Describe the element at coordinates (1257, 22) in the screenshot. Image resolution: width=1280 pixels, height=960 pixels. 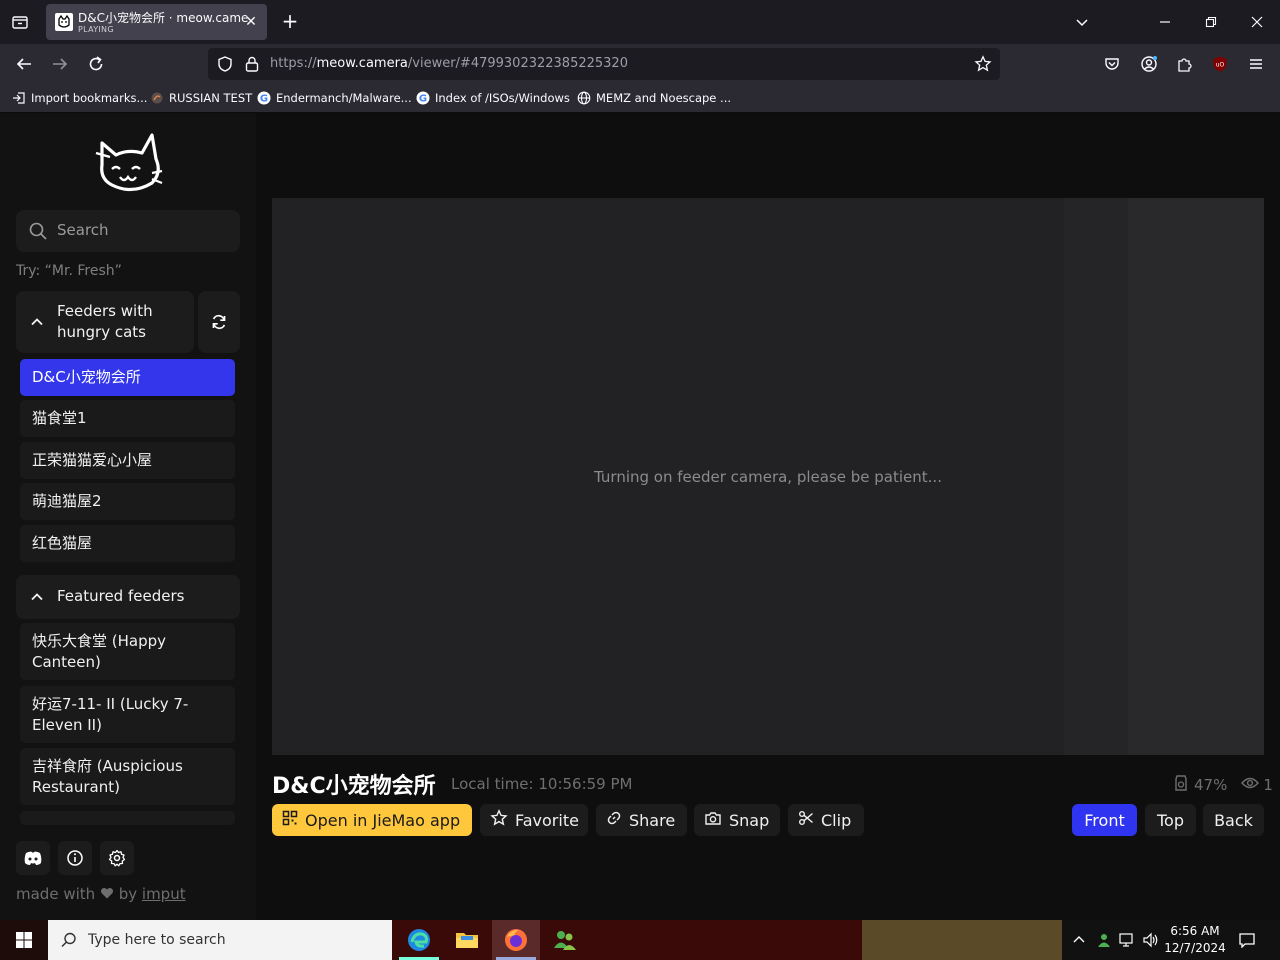
I see `window-close-icon` at that location.